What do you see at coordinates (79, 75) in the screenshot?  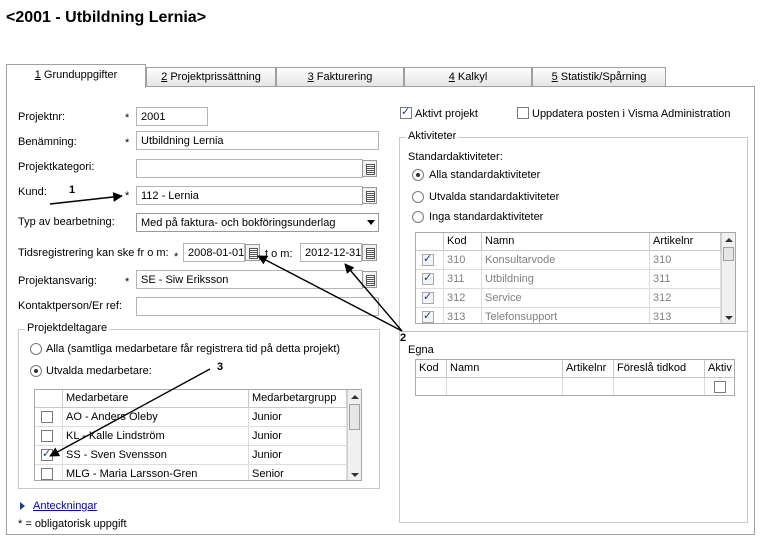 I see `tab-label: Grunduppgifter` at bounding box center [79, 75].